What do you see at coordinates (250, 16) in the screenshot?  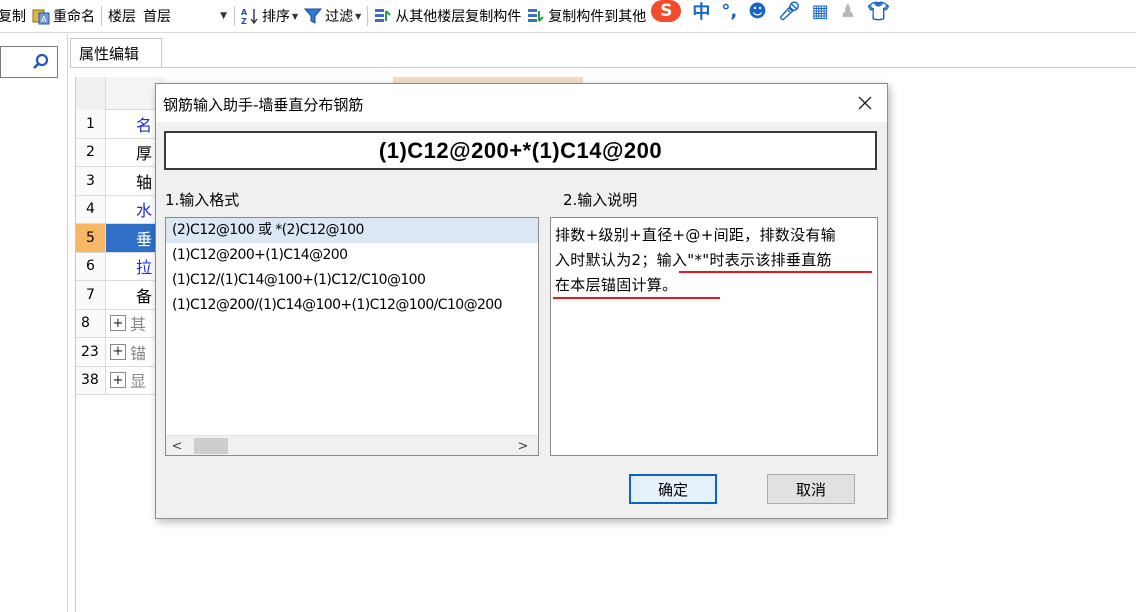 I see `sort-az-icon: AZ` at bounding box center [250, 16].